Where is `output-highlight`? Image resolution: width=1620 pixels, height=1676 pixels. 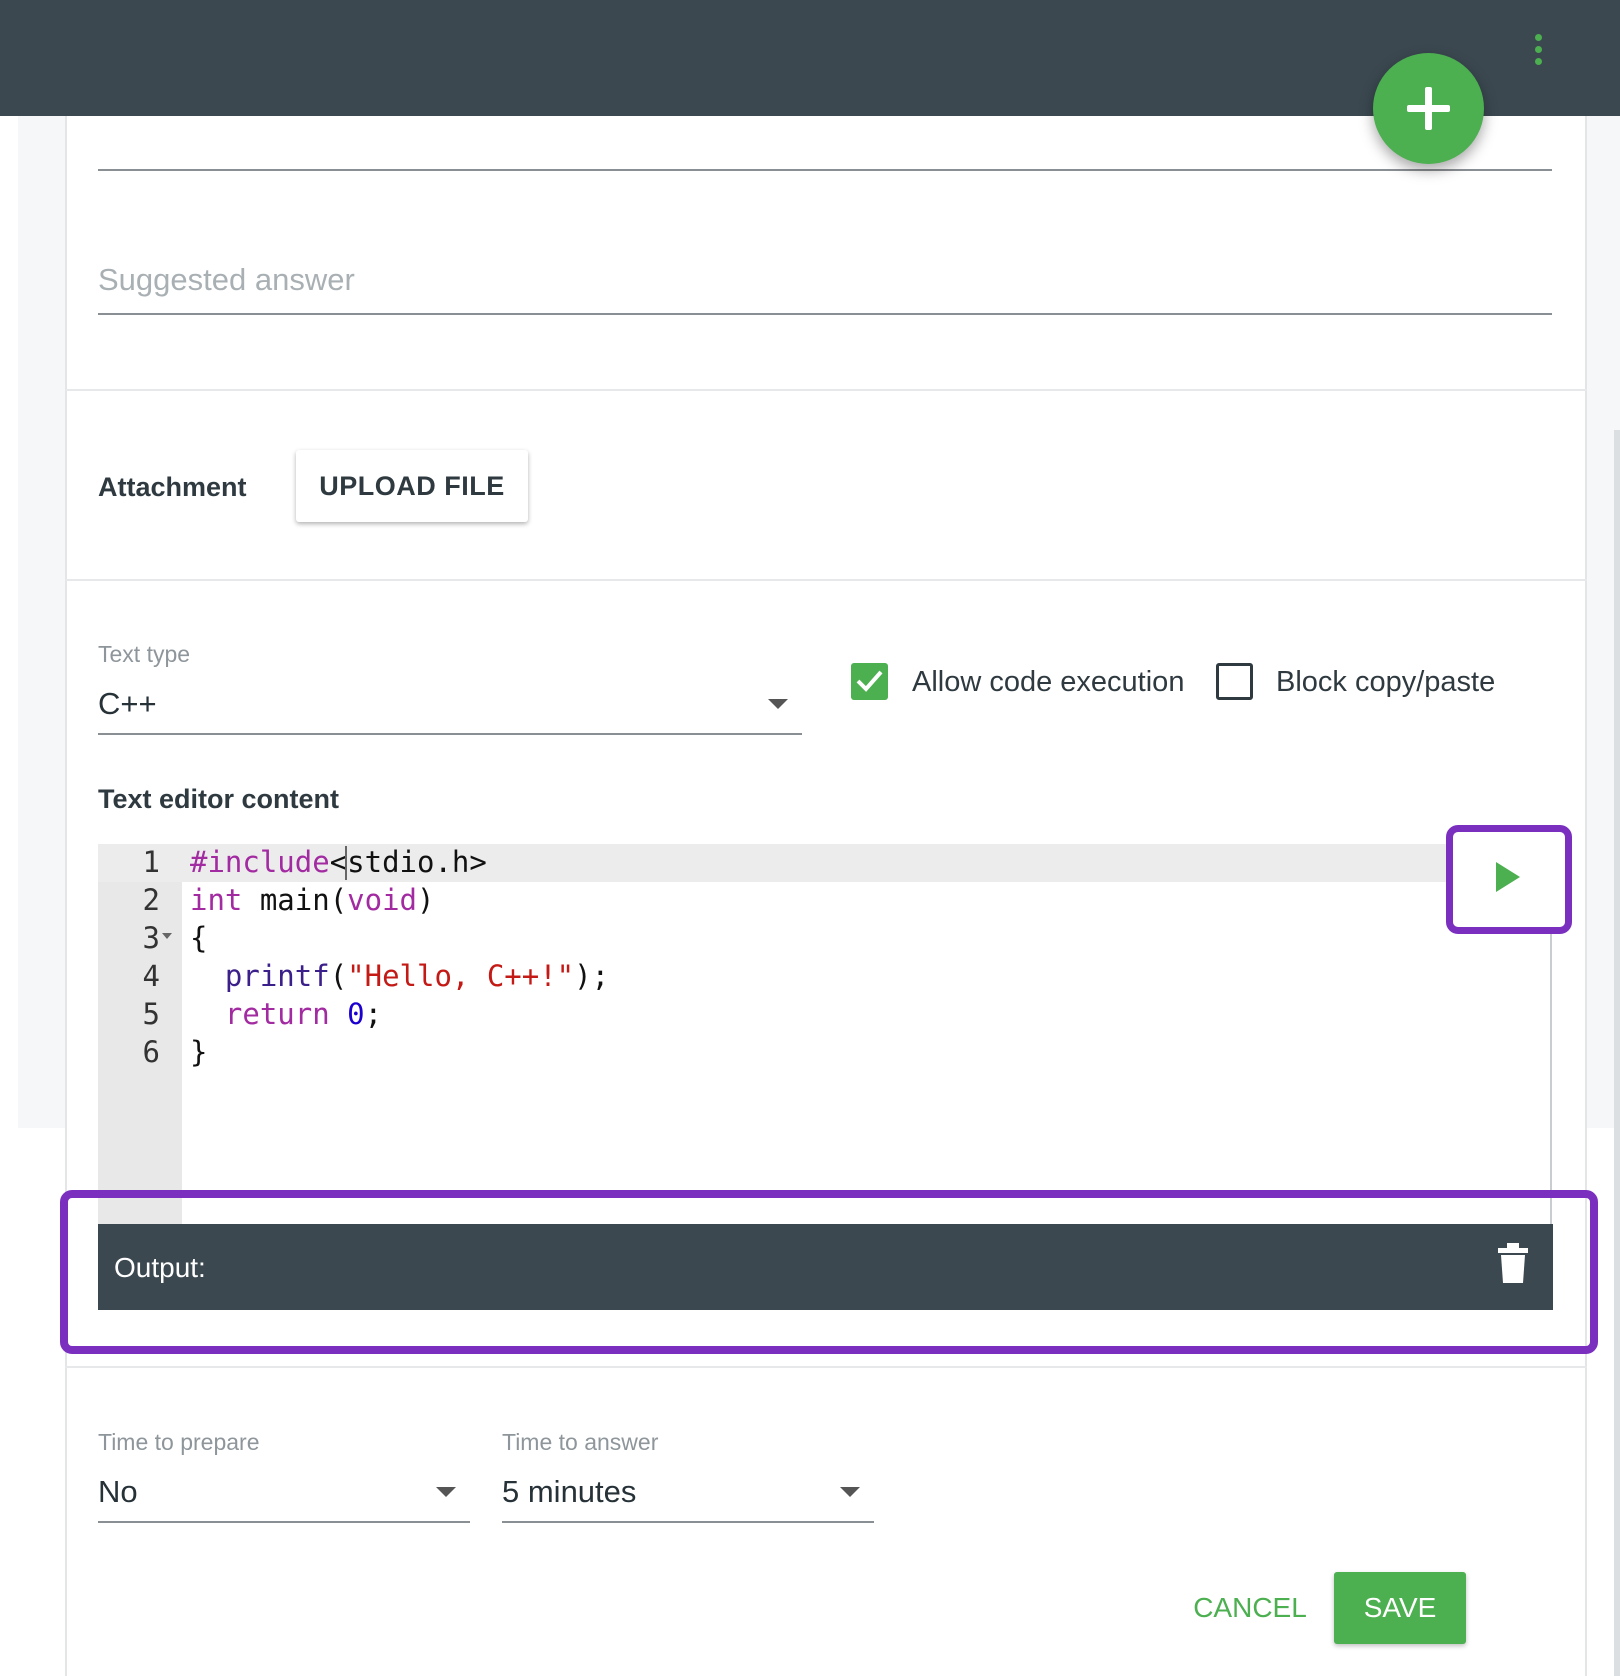
output-highlight is located at coordinates (829, 1272).